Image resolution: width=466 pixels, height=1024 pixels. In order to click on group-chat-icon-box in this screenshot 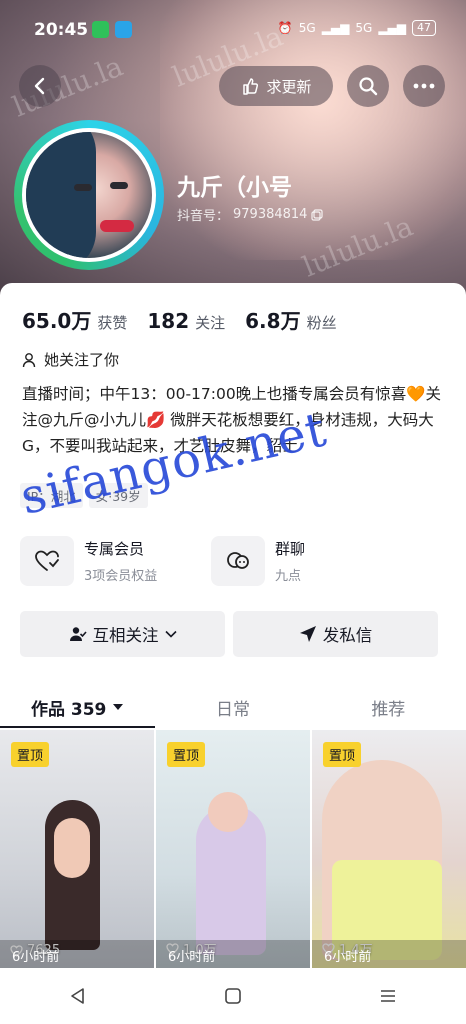, I will do `click(238, 561)`.